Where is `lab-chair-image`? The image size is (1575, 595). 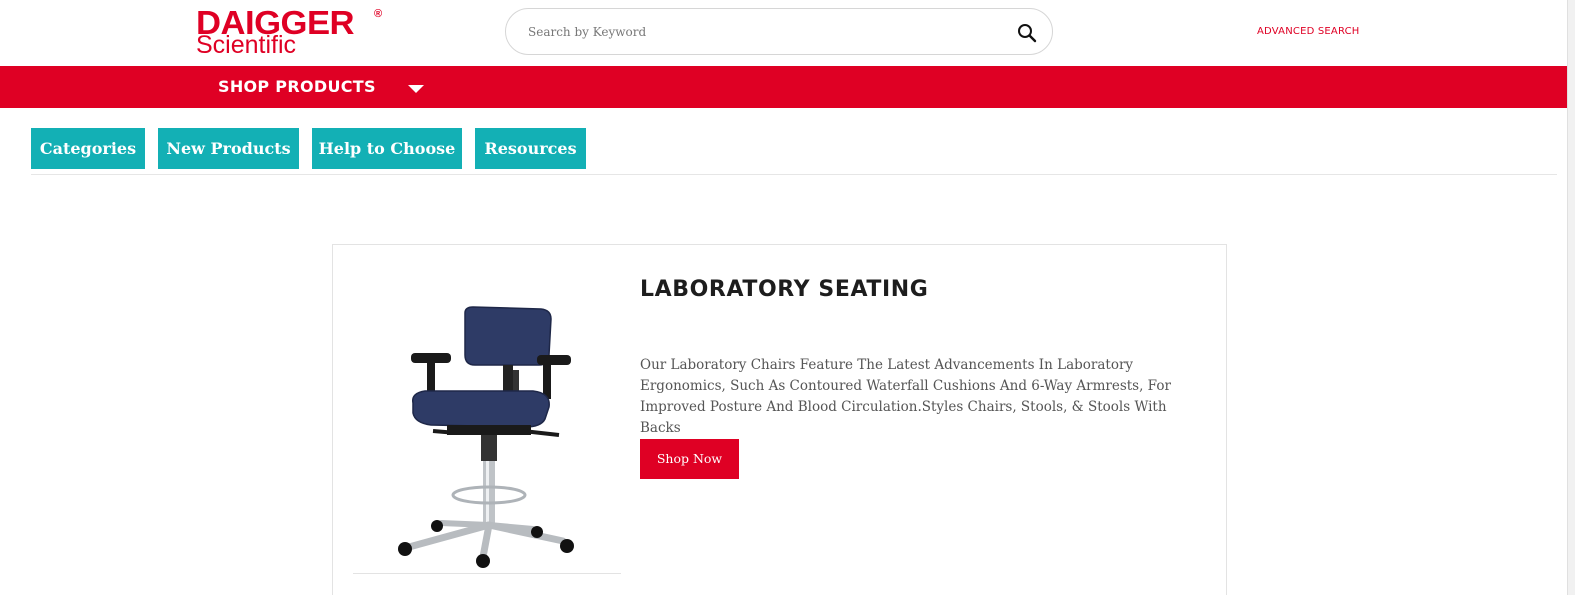 lab-chair-image is located at coordinates (486, 437).